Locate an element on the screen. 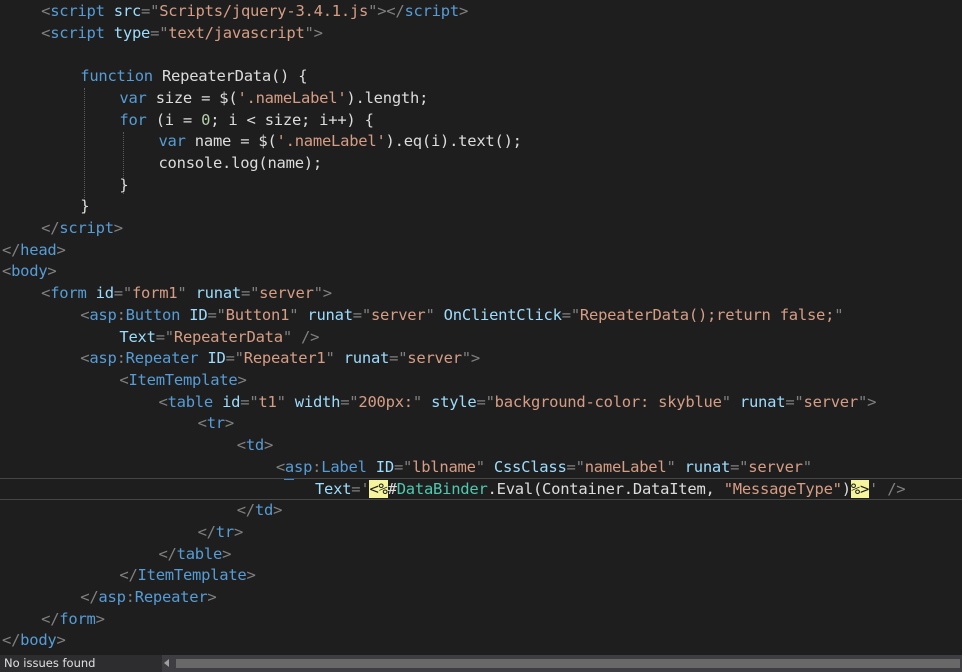 This screenshot has width=962, height=672. code-line: var name = $('.nameLabel').eq(i).text(); is located at coordinates (340, 142).